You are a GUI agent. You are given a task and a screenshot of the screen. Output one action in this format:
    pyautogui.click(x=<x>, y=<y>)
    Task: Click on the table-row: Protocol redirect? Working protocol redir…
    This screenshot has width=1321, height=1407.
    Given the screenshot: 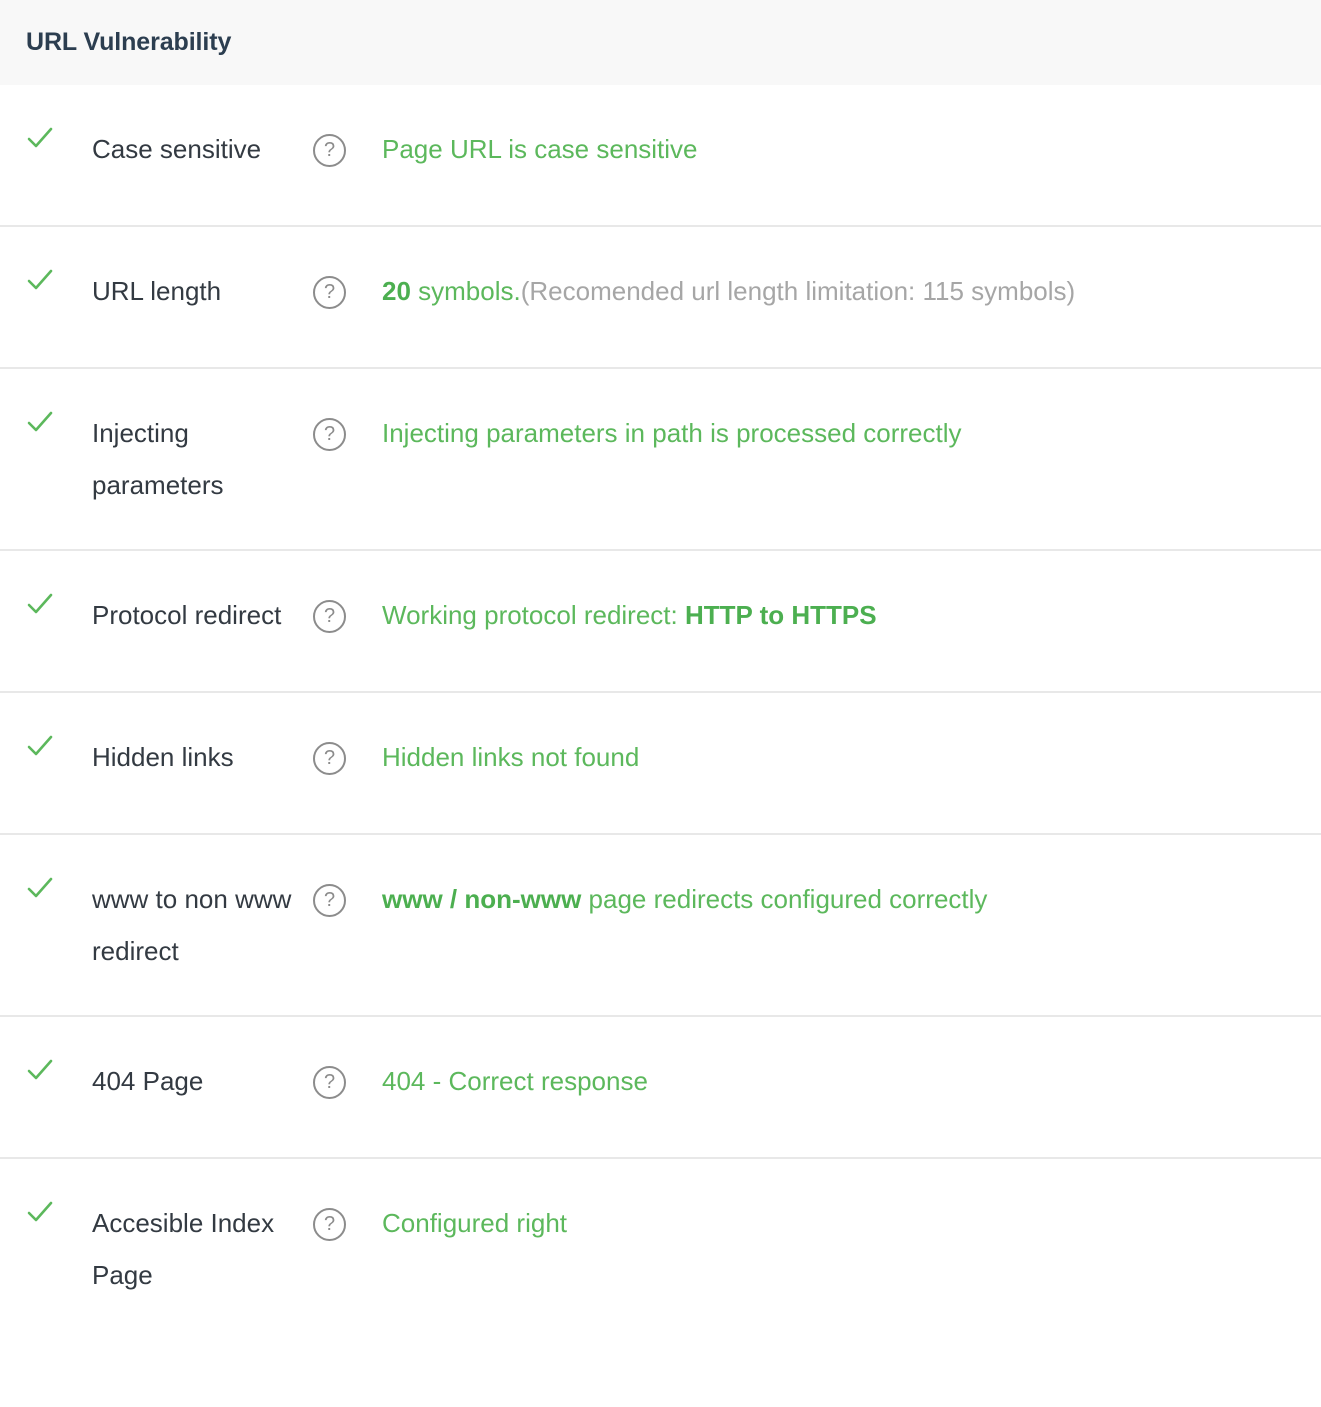 What is the action you would take?
    pyautogui.click(x=660, y=622)
    